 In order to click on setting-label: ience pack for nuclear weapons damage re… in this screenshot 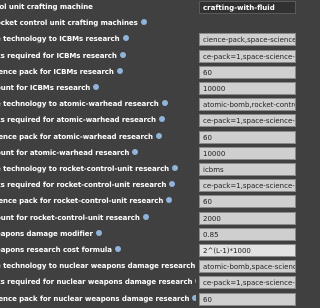, I will do `click(98, 299)`.